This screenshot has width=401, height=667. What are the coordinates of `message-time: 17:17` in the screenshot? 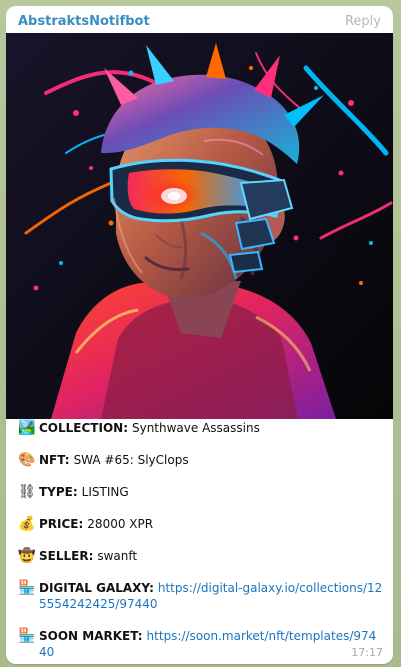 It's located at (367, 652).